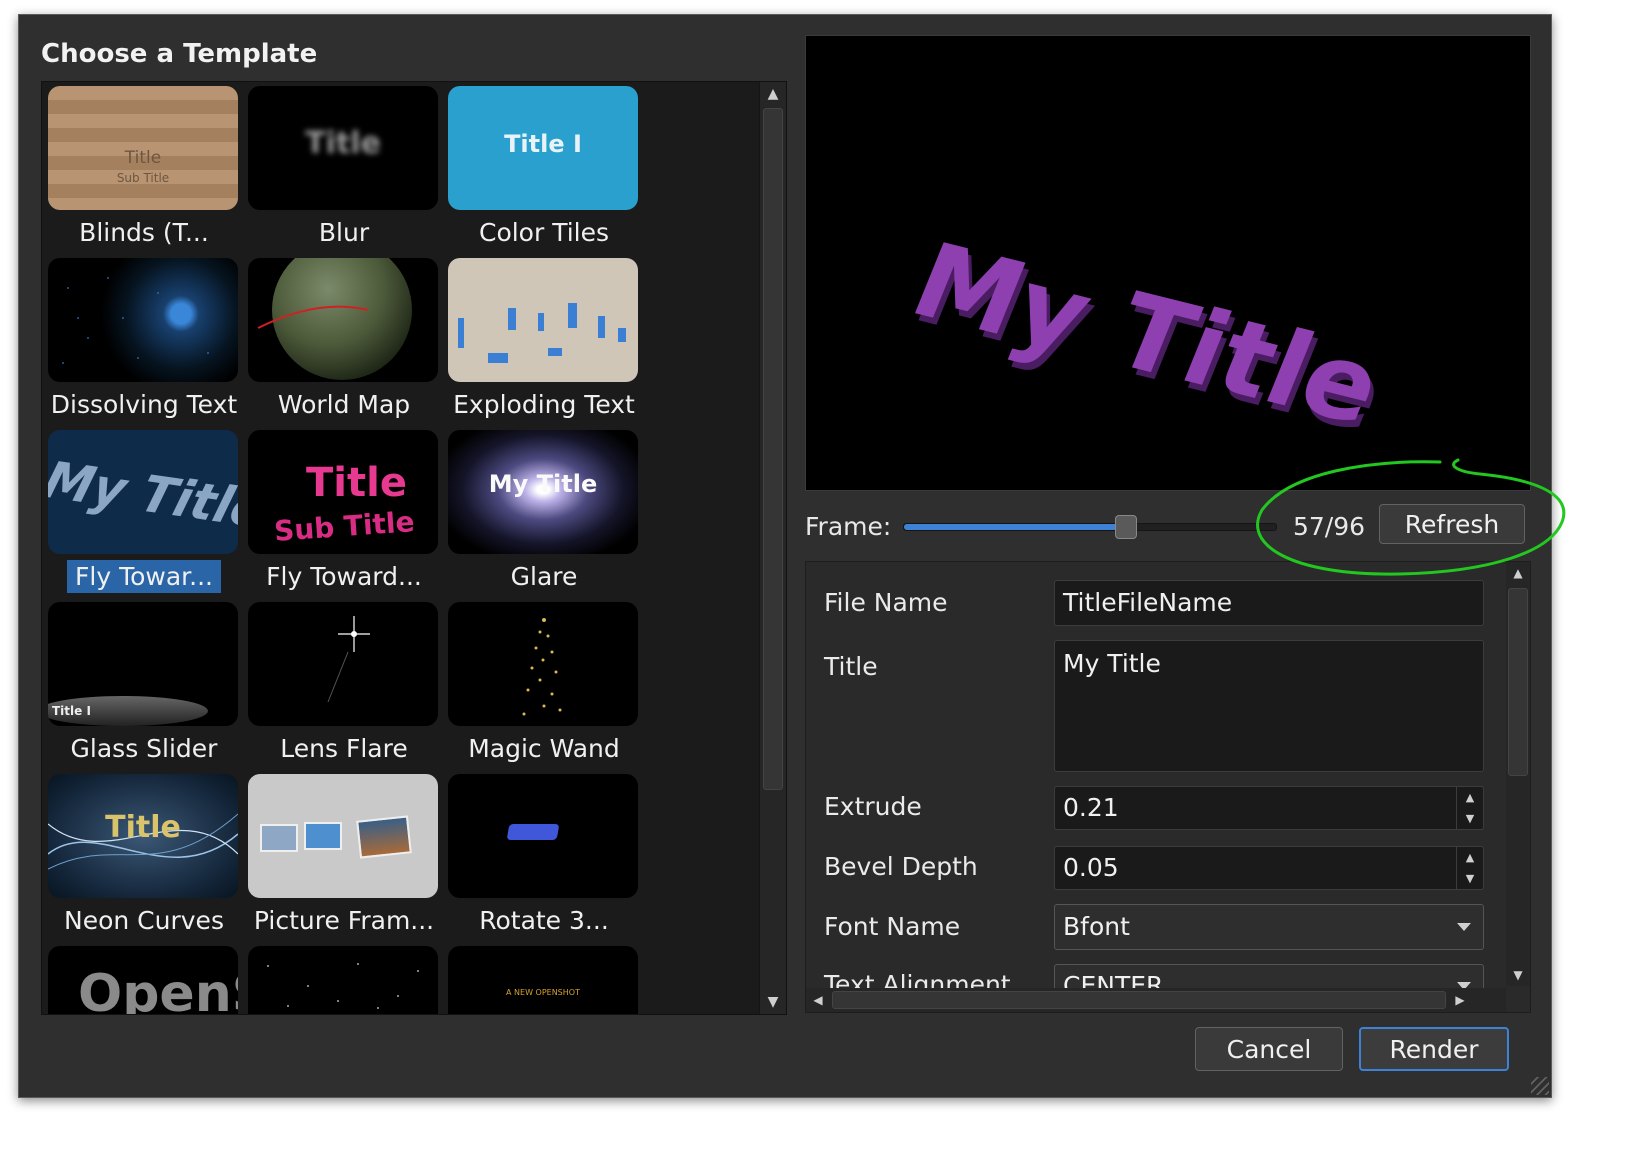 The width and height of the screenshot is (1640, 1164). Describe the element at coordinates (343, 836) in the screenshot. I see `thumbnail-picture-frames` at that location.